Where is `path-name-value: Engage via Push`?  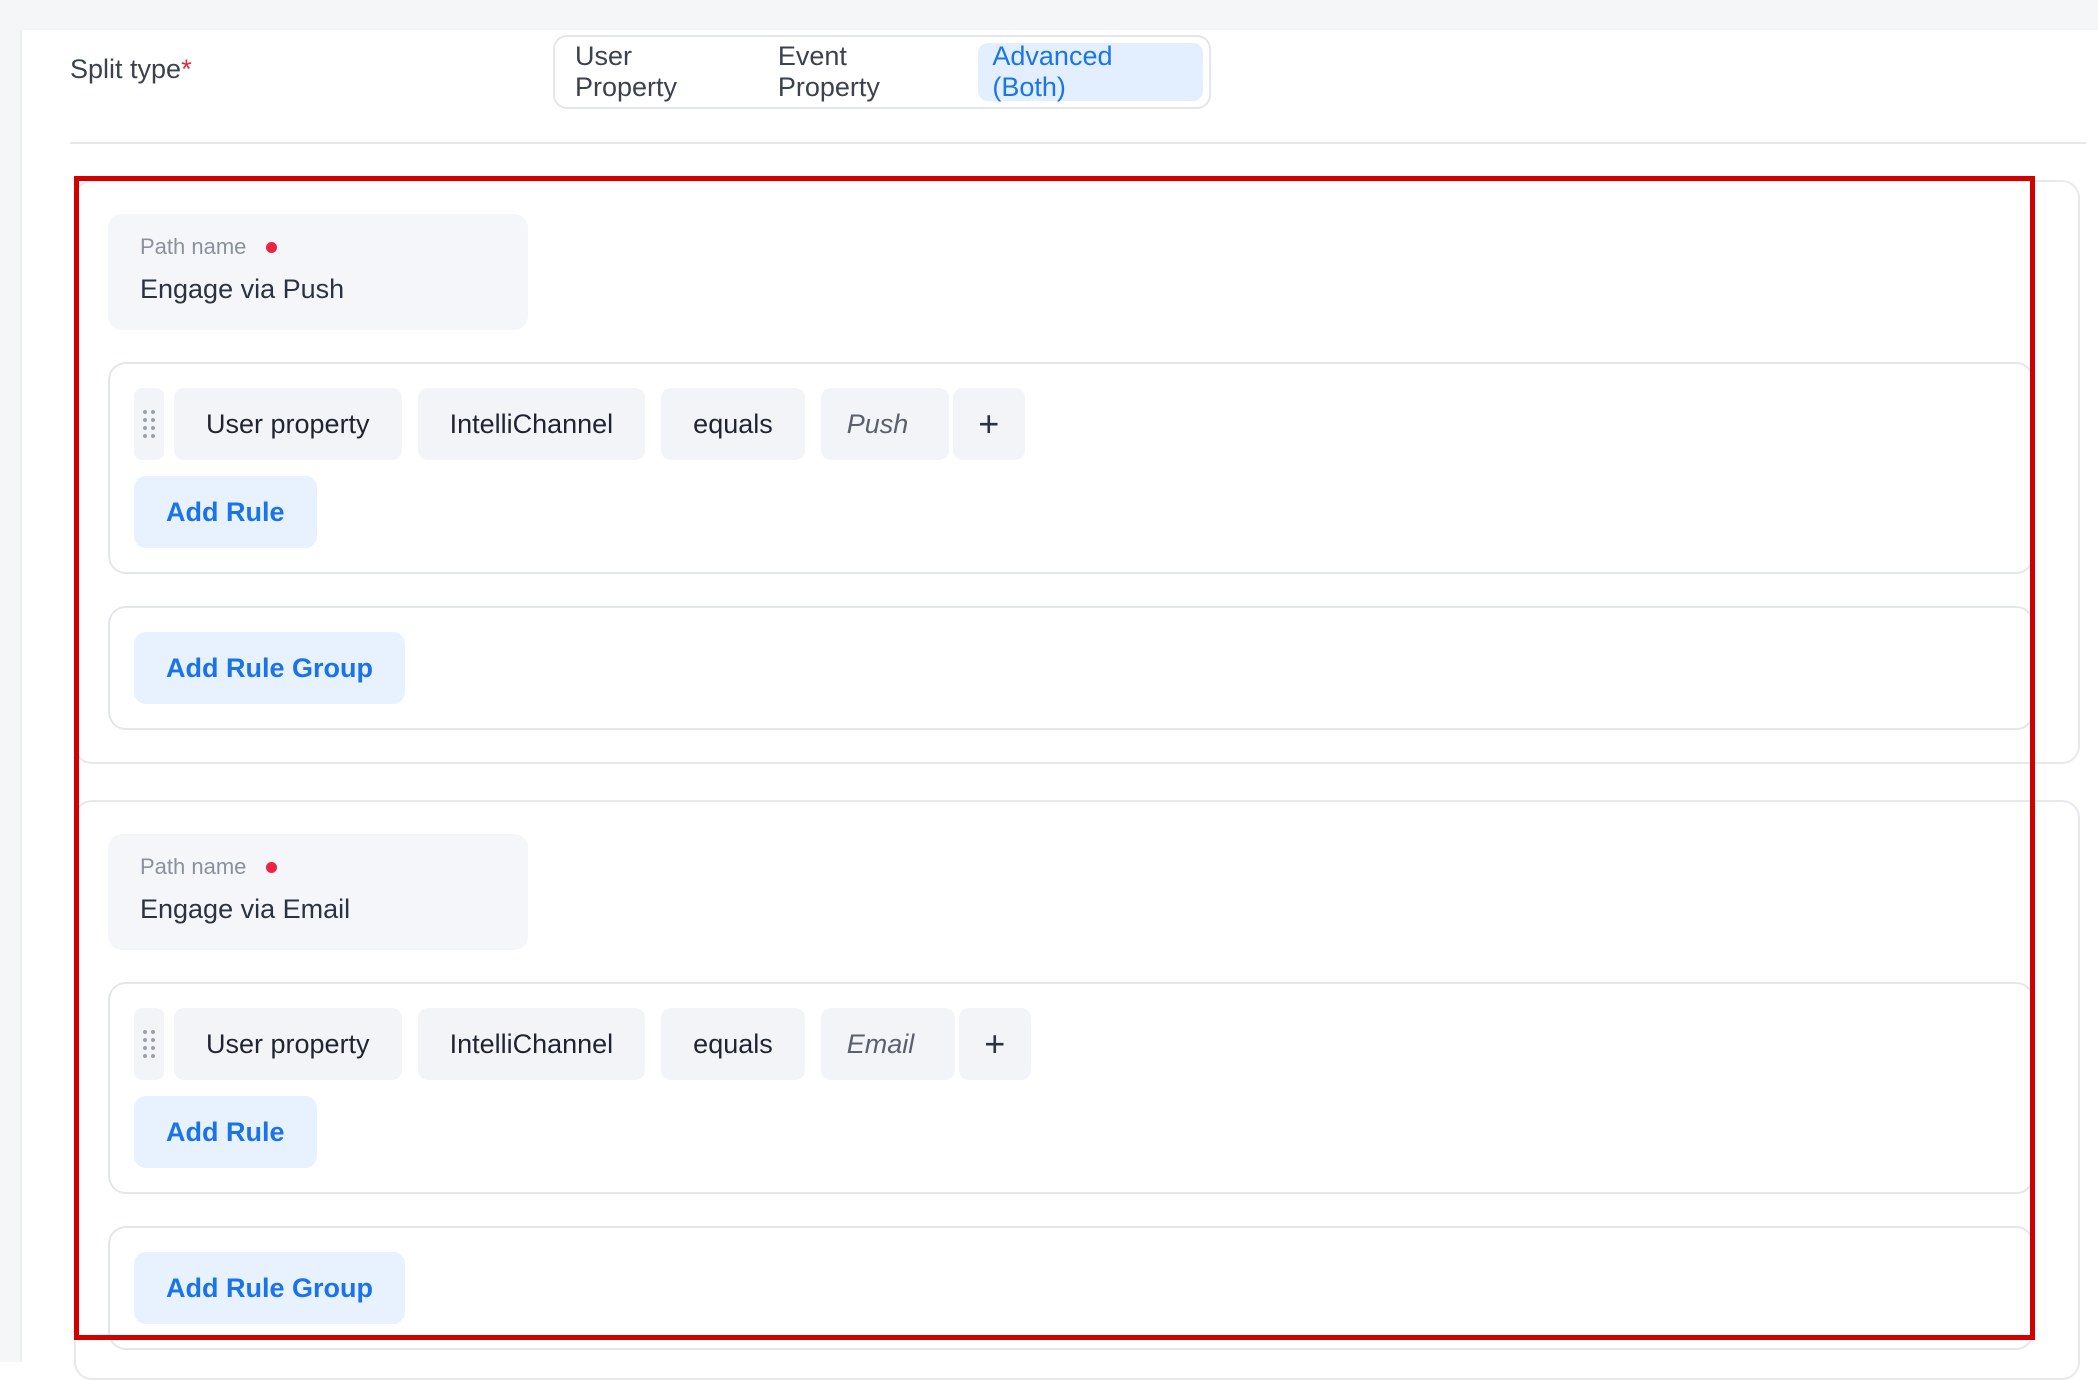 path-name-value: Engage via Push is located at coordinates (318, 289).